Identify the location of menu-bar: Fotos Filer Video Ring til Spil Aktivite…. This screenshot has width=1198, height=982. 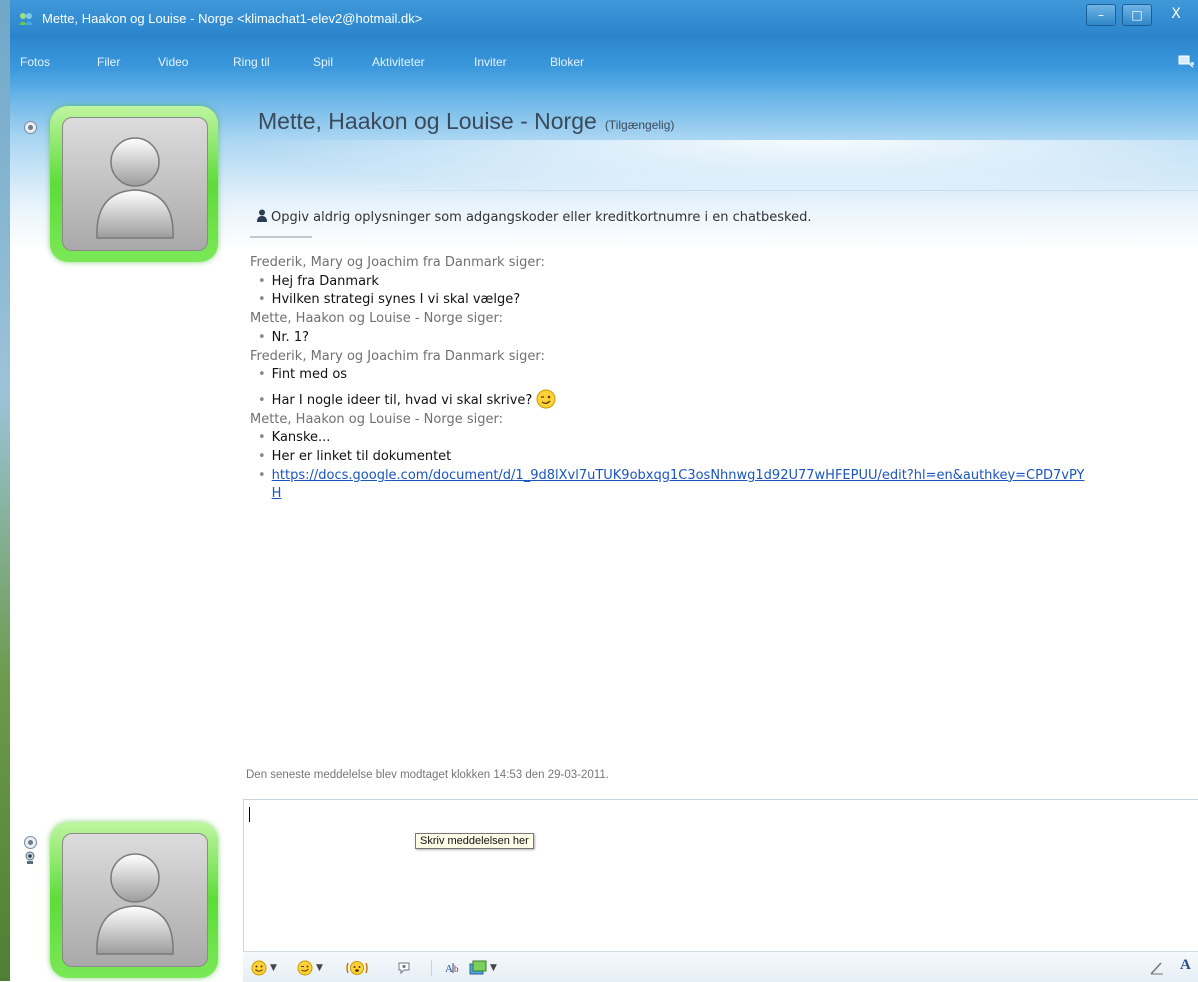
(604, 64).